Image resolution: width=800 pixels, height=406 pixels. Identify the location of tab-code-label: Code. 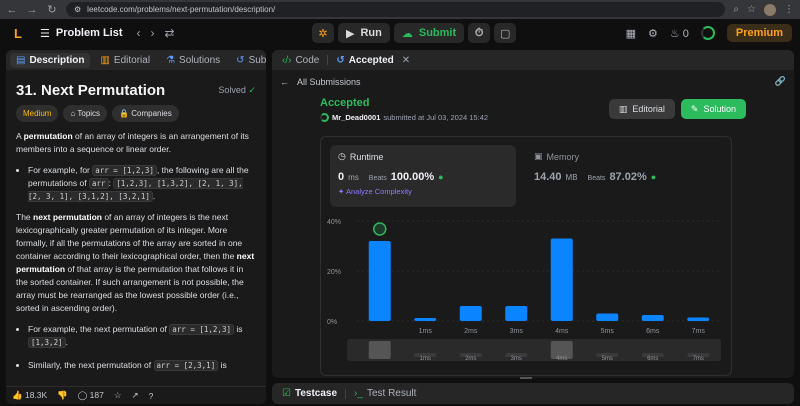
(307, 60).